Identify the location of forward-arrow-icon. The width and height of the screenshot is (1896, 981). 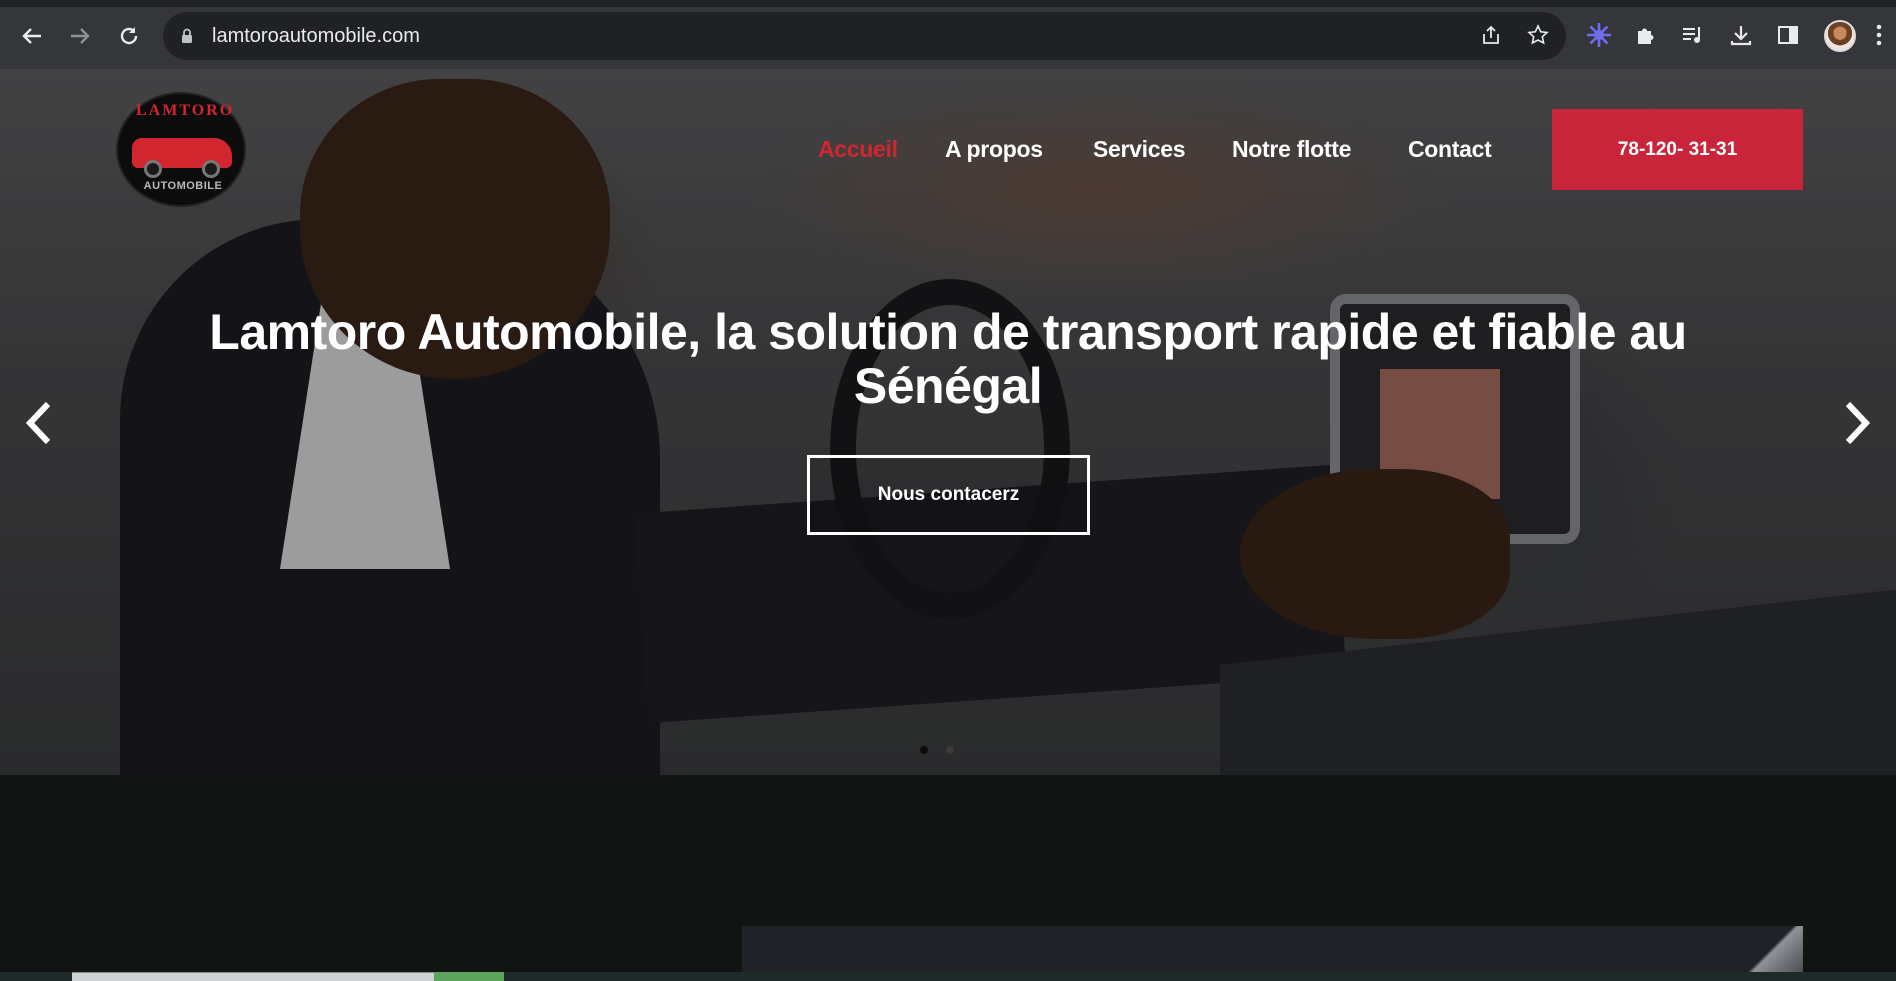
(80, 36).